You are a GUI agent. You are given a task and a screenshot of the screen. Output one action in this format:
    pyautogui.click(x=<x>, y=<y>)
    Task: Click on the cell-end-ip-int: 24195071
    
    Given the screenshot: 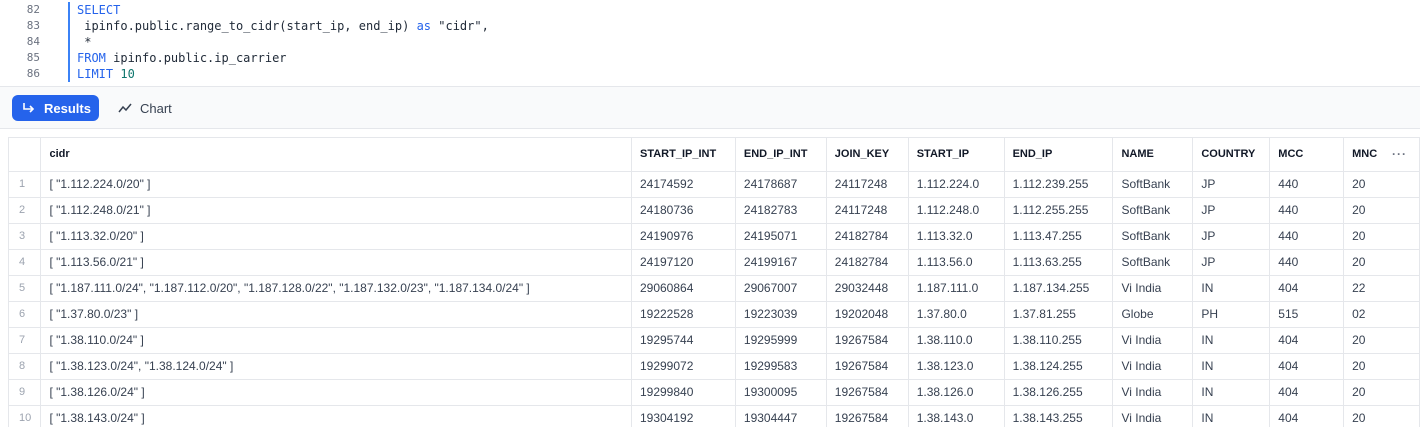 What is the action you would take?
    pyautogui.click(x=781, y=236)
    